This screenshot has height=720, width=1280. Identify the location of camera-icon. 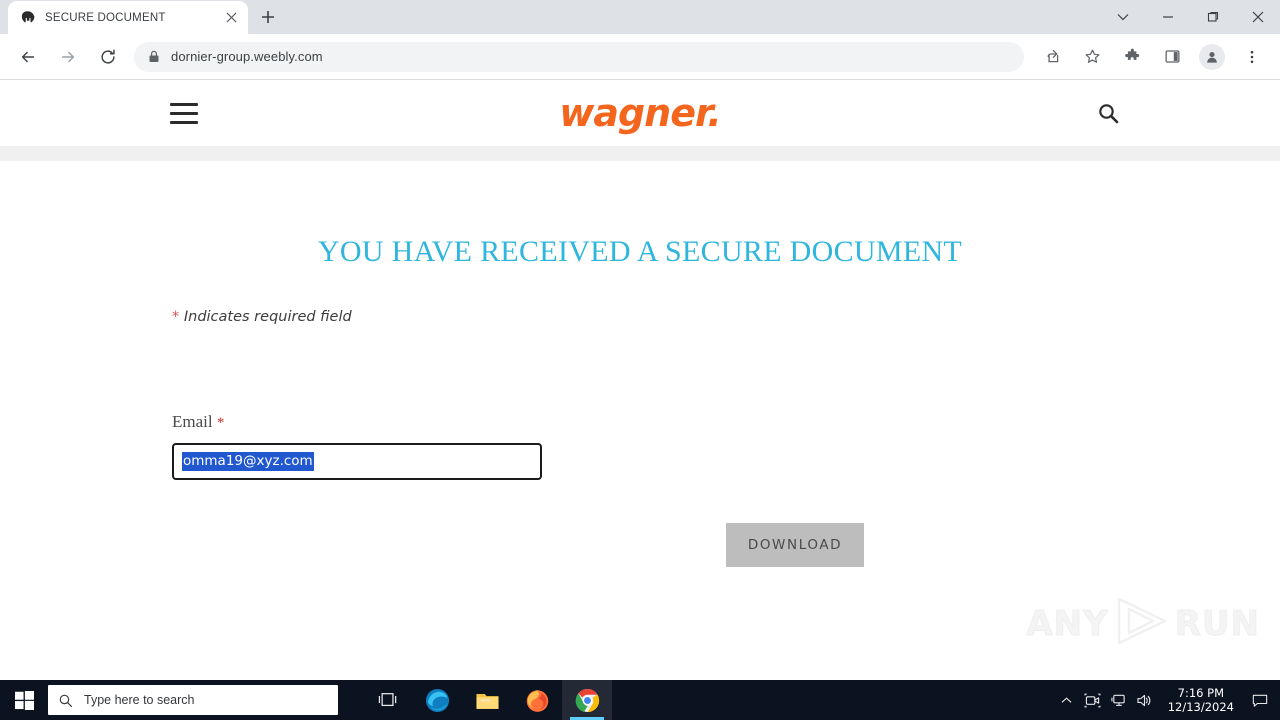
(1093, 700).